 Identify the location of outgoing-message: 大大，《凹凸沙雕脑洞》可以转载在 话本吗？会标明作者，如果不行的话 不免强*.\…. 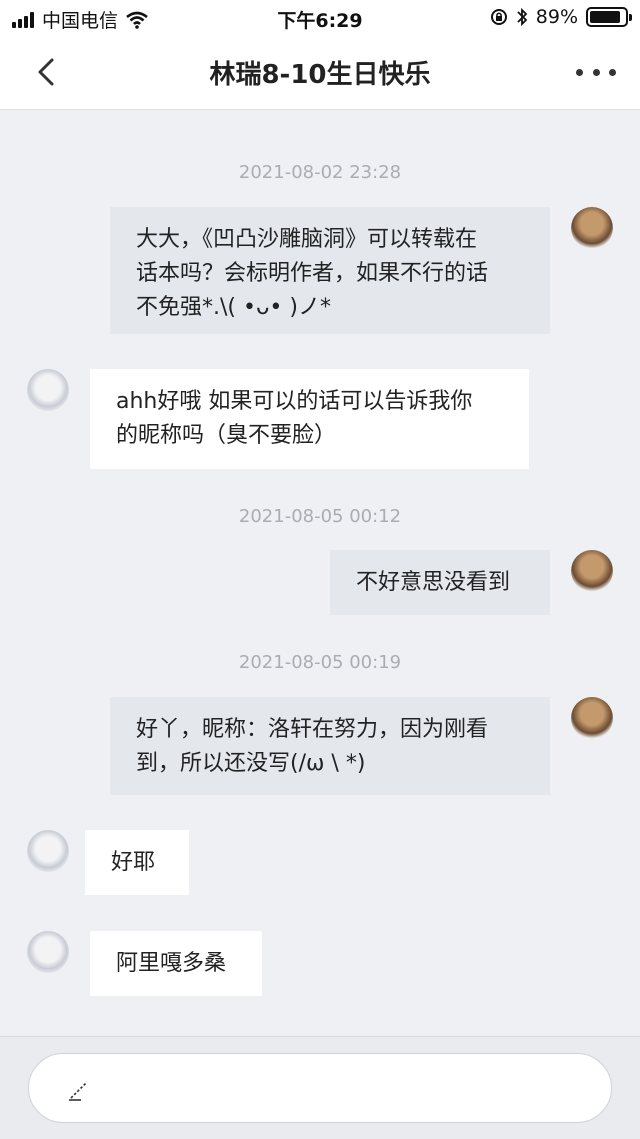
(330, 270).